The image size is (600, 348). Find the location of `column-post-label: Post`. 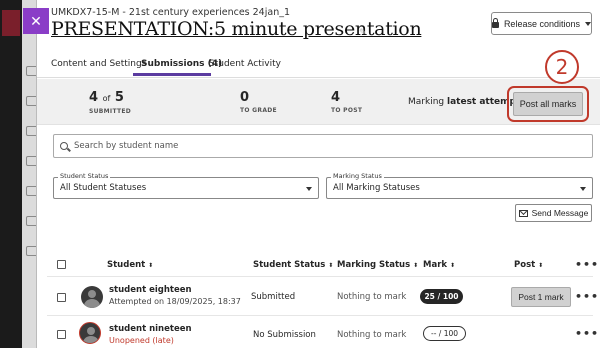

column-post-label: Post is located at coordinates (525, 265).